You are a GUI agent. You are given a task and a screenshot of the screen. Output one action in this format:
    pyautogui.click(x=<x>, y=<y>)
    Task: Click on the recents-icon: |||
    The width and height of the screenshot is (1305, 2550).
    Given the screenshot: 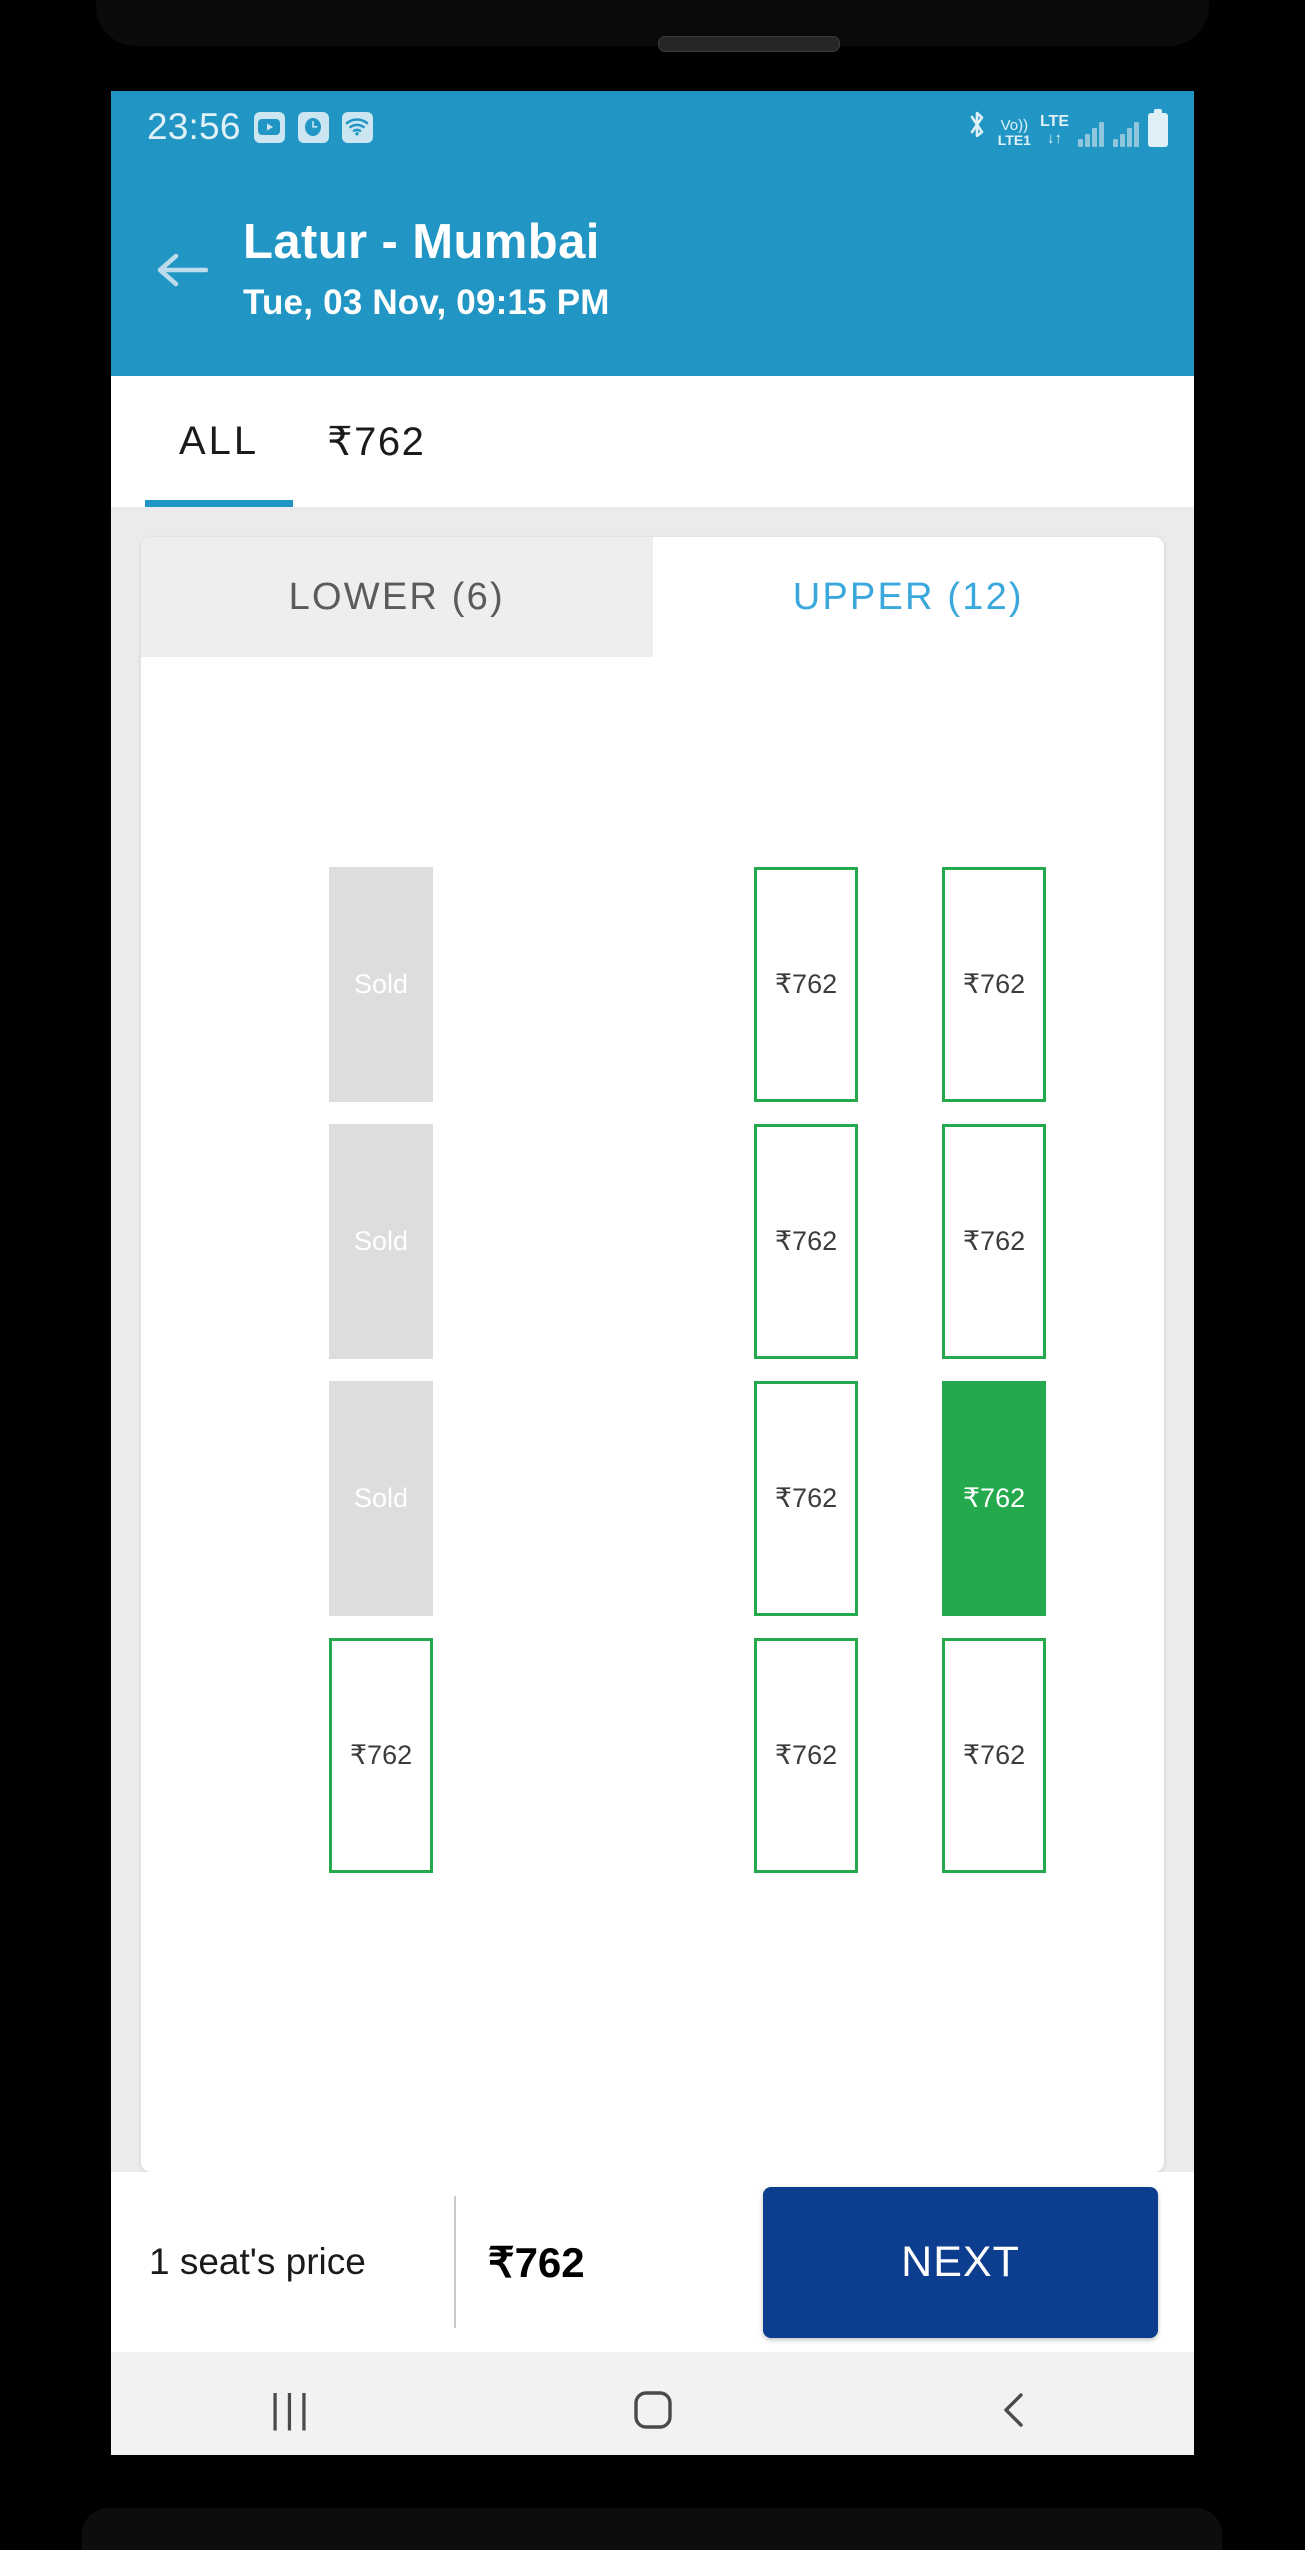 What is the action you would take?
    pyautogui.click(x=291, y=2409)
    